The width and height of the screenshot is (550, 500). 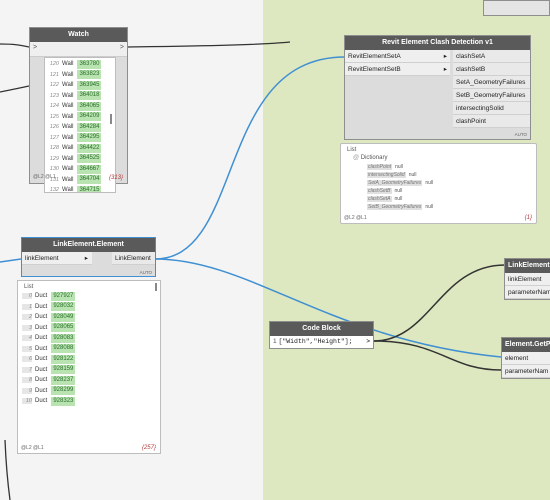 I want to click on element-id: 363945, so click(x=89, y=85).